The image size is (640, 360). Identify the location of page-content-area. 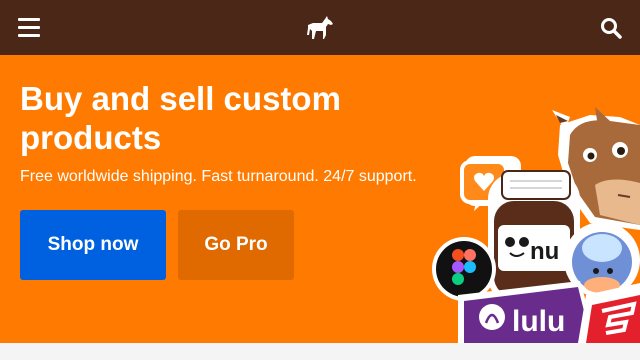
(320, 351).